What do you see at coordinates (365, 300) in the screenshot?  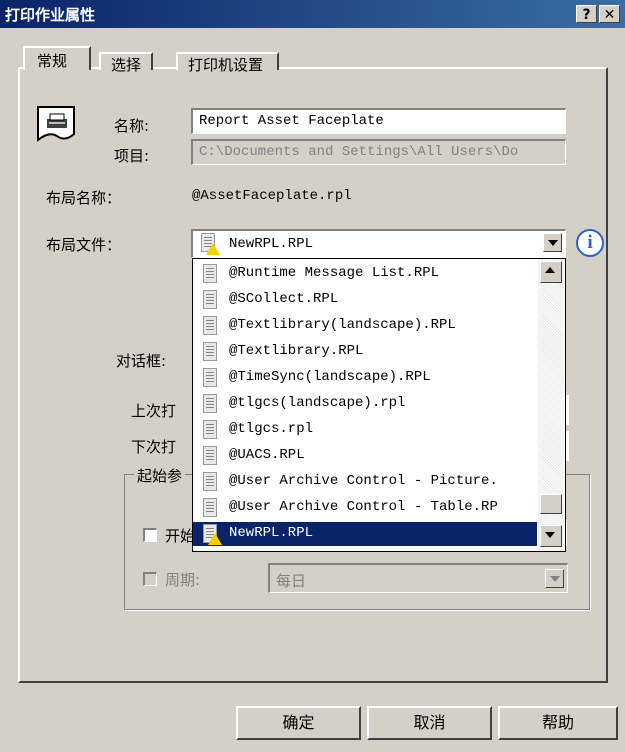 I see `list-item: @SCollect.RPL` at bounding box center [365, 300].